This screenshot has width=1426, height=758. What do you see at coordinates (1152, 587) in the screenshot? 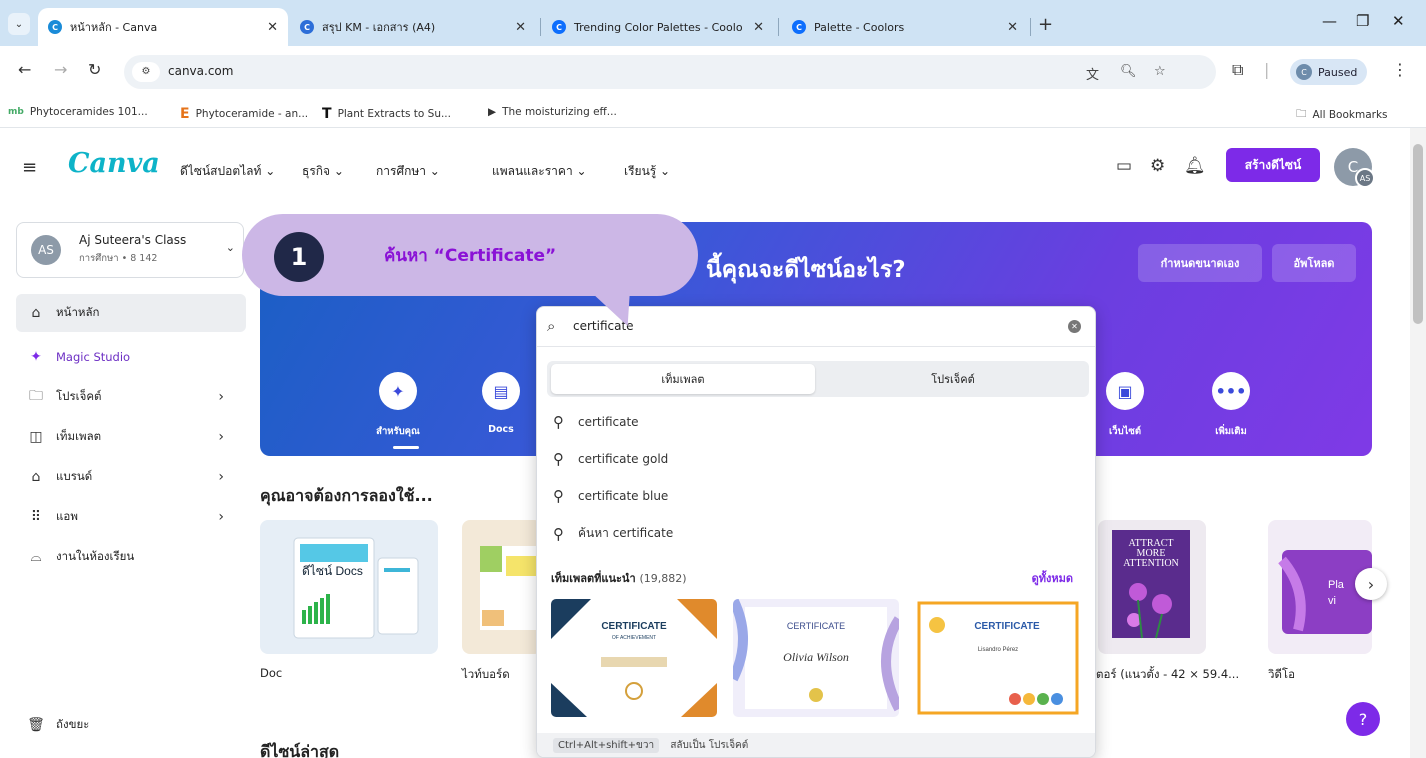
I see `card-poster: ATTRACT MORE ATTENTION` at bounding box center [1152, 587].